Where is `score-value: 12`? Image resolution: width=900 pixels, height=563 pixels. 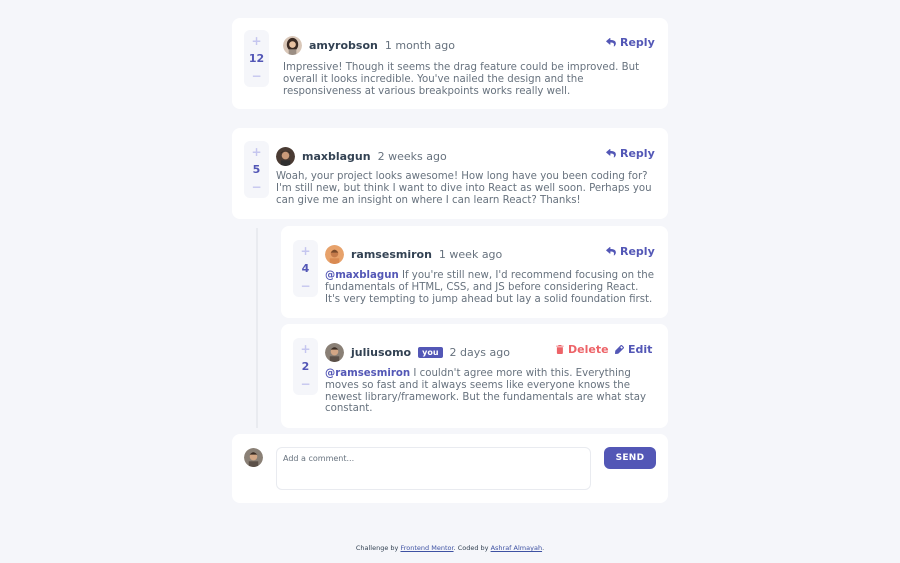
score-value: 12 is located at coordinates (256, 58).